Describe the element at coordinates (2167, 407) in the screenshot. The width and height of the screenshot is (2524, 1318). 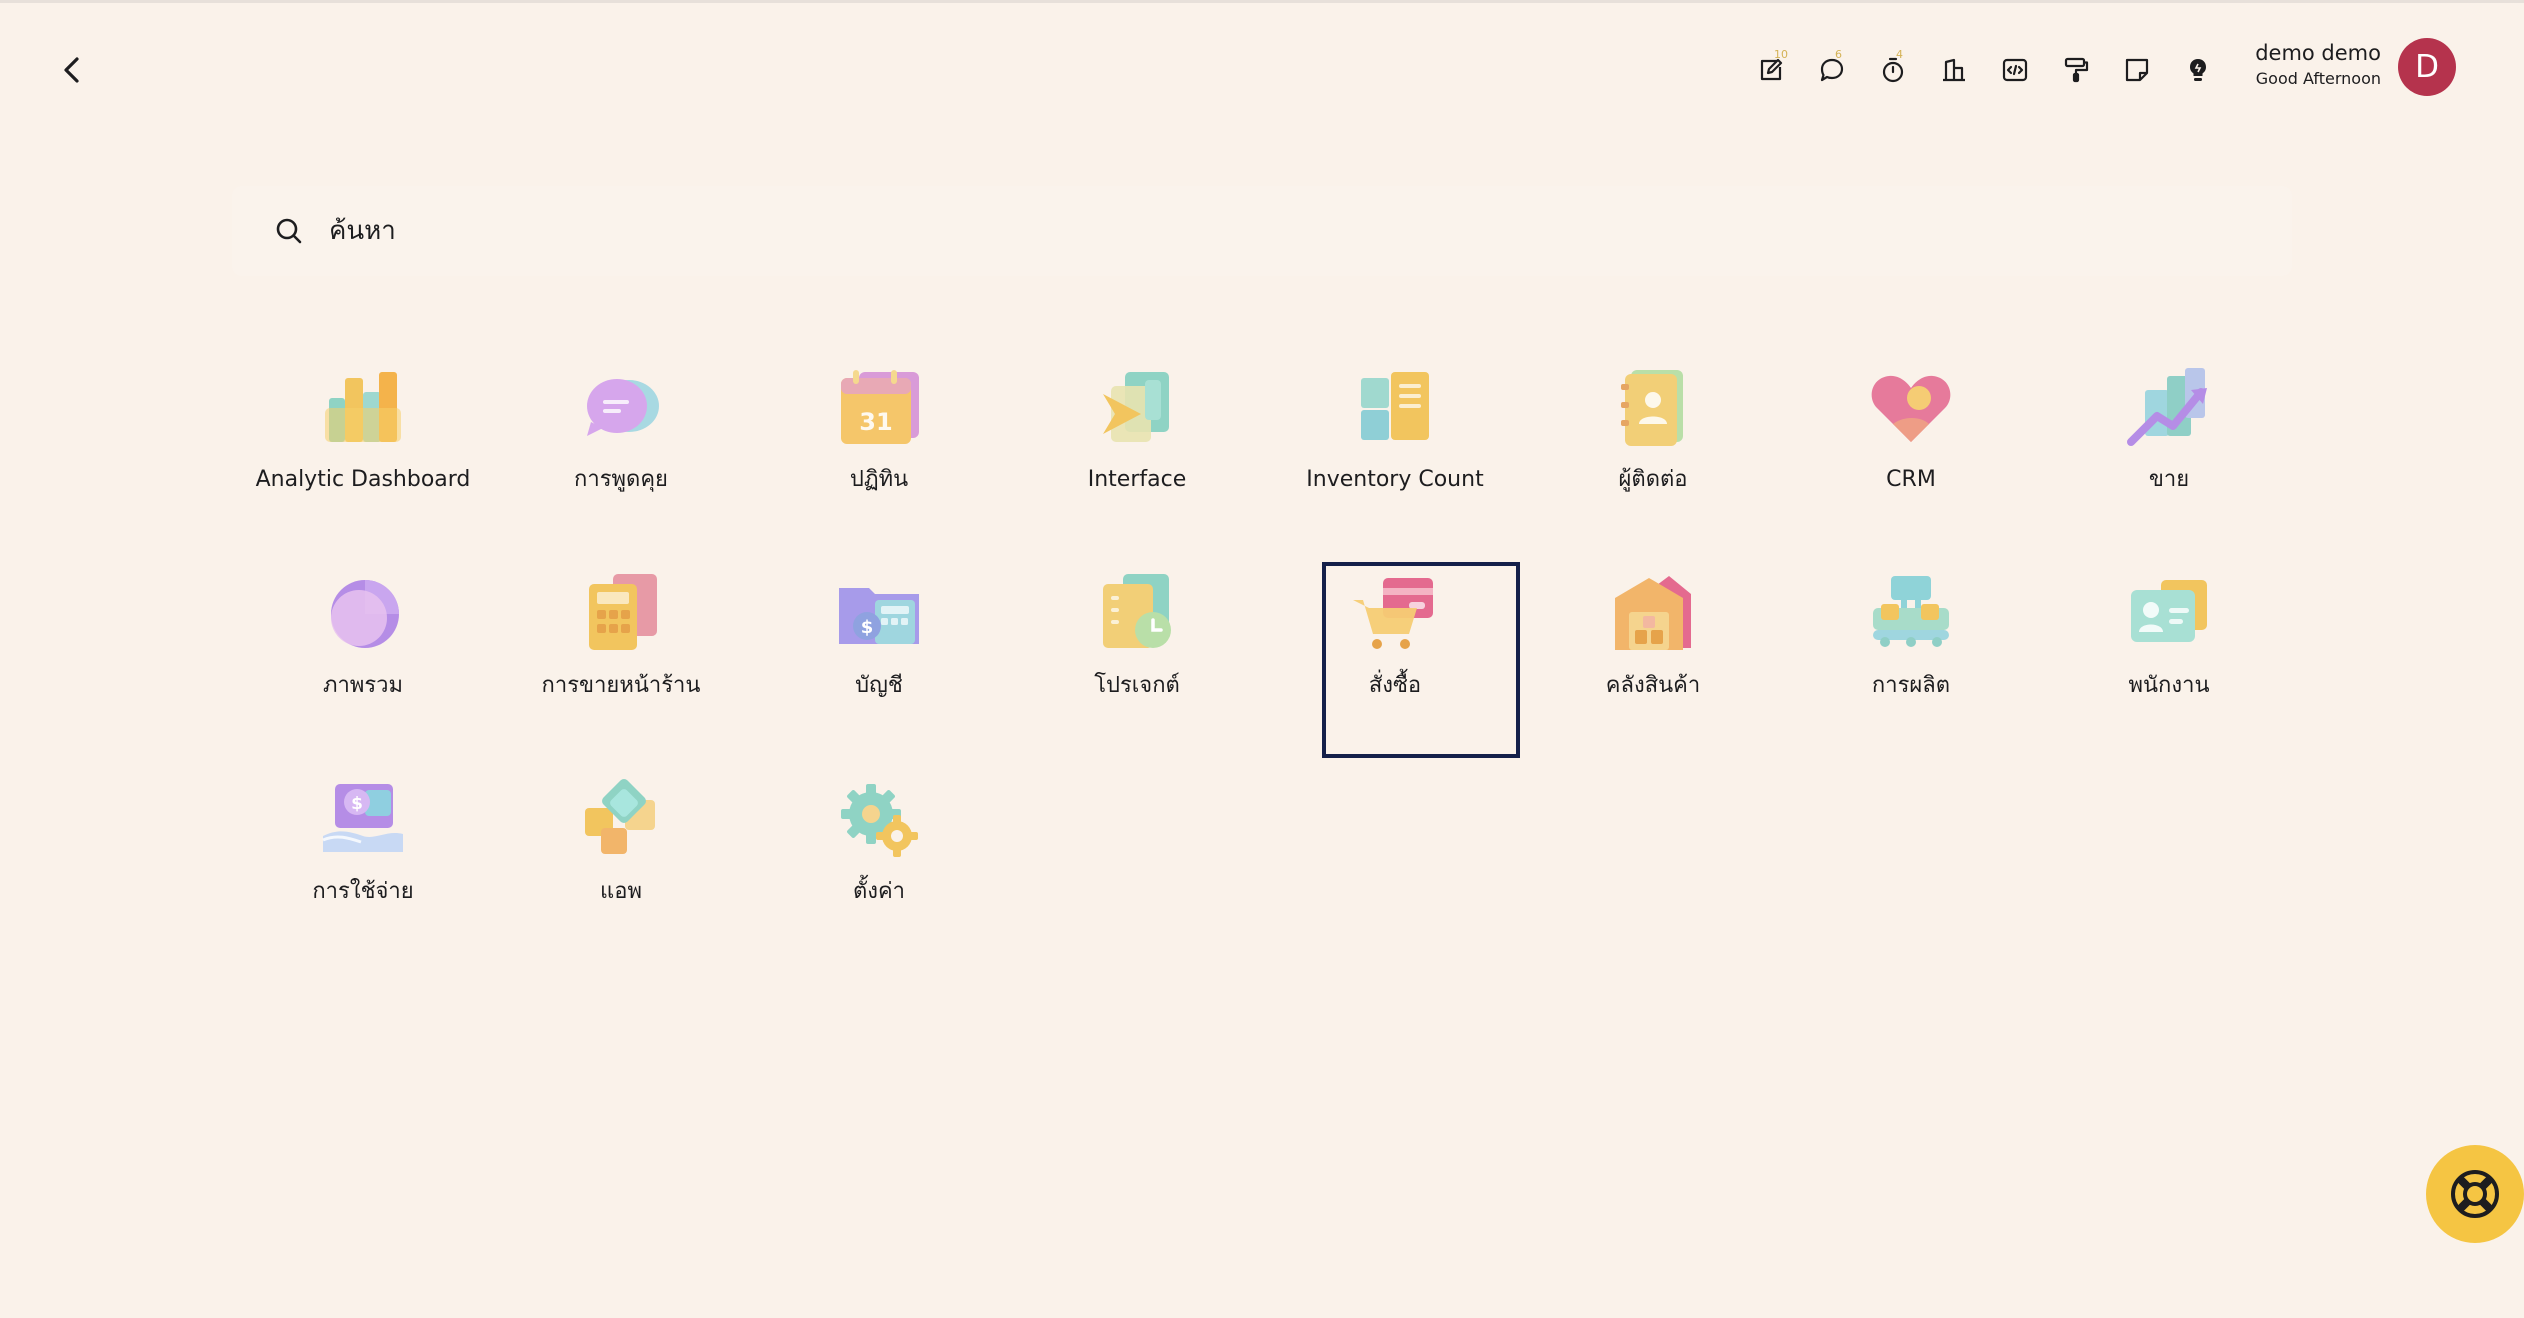
I see `sales-chart-icon` at that location.